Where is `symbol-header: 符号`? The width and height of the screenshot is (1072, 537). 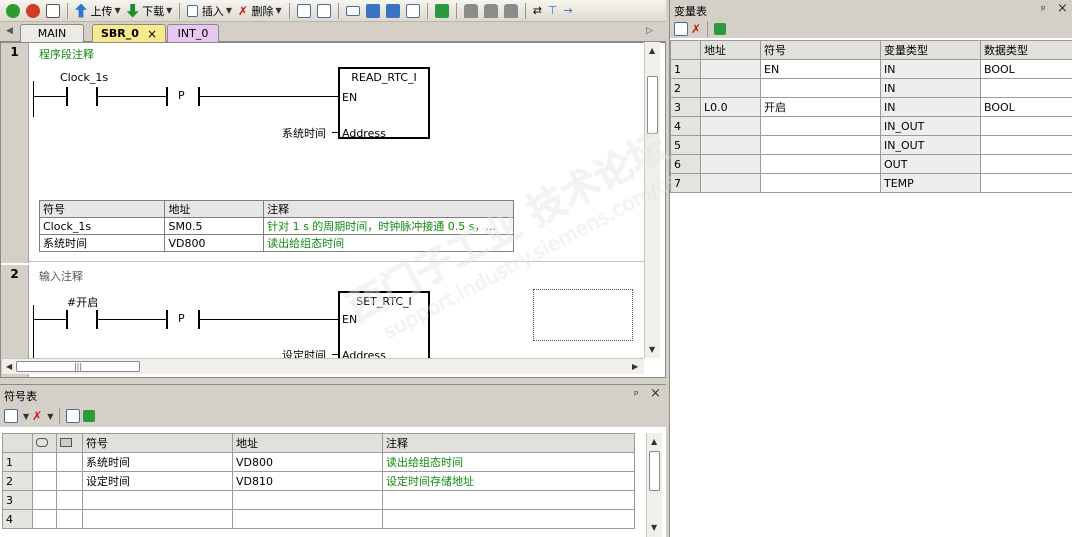
symbol-header: 符号 is located at coordinates (157, 443).